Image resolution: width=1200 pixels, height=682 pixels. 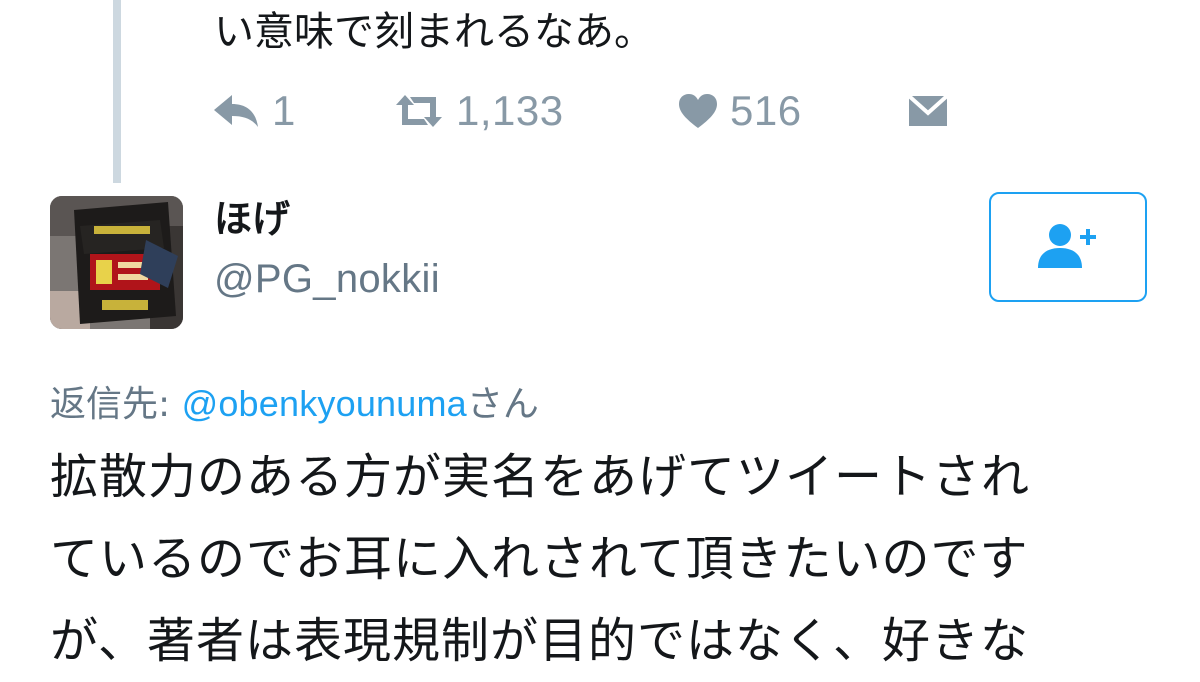 I want to click on avatar, so click(x=116, y=262).